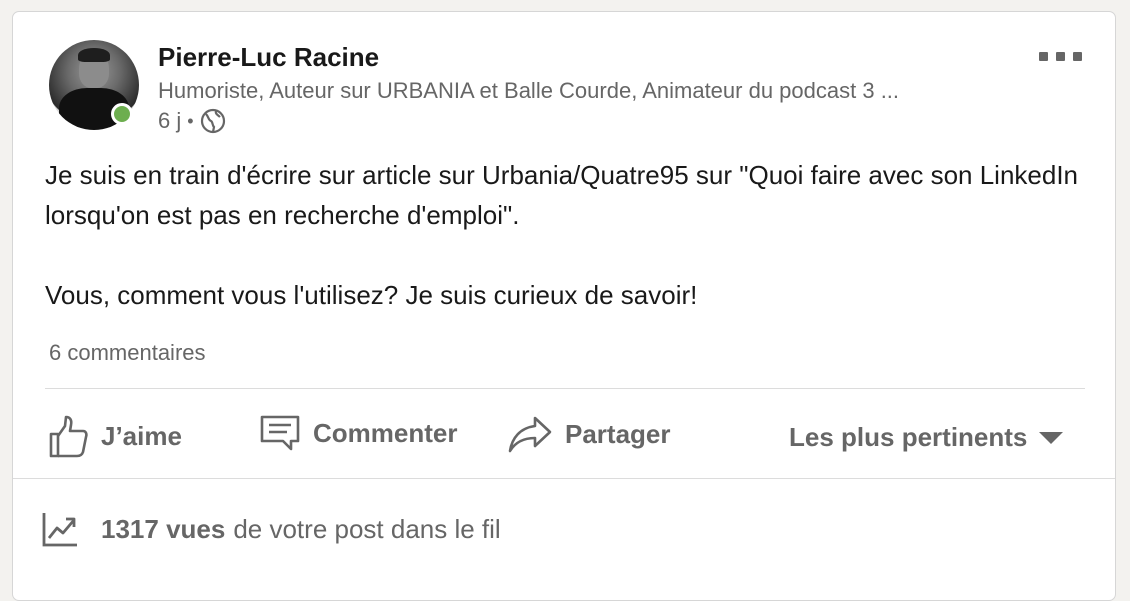  I want to click on views-count: 1317 vues, so click(163, 528).